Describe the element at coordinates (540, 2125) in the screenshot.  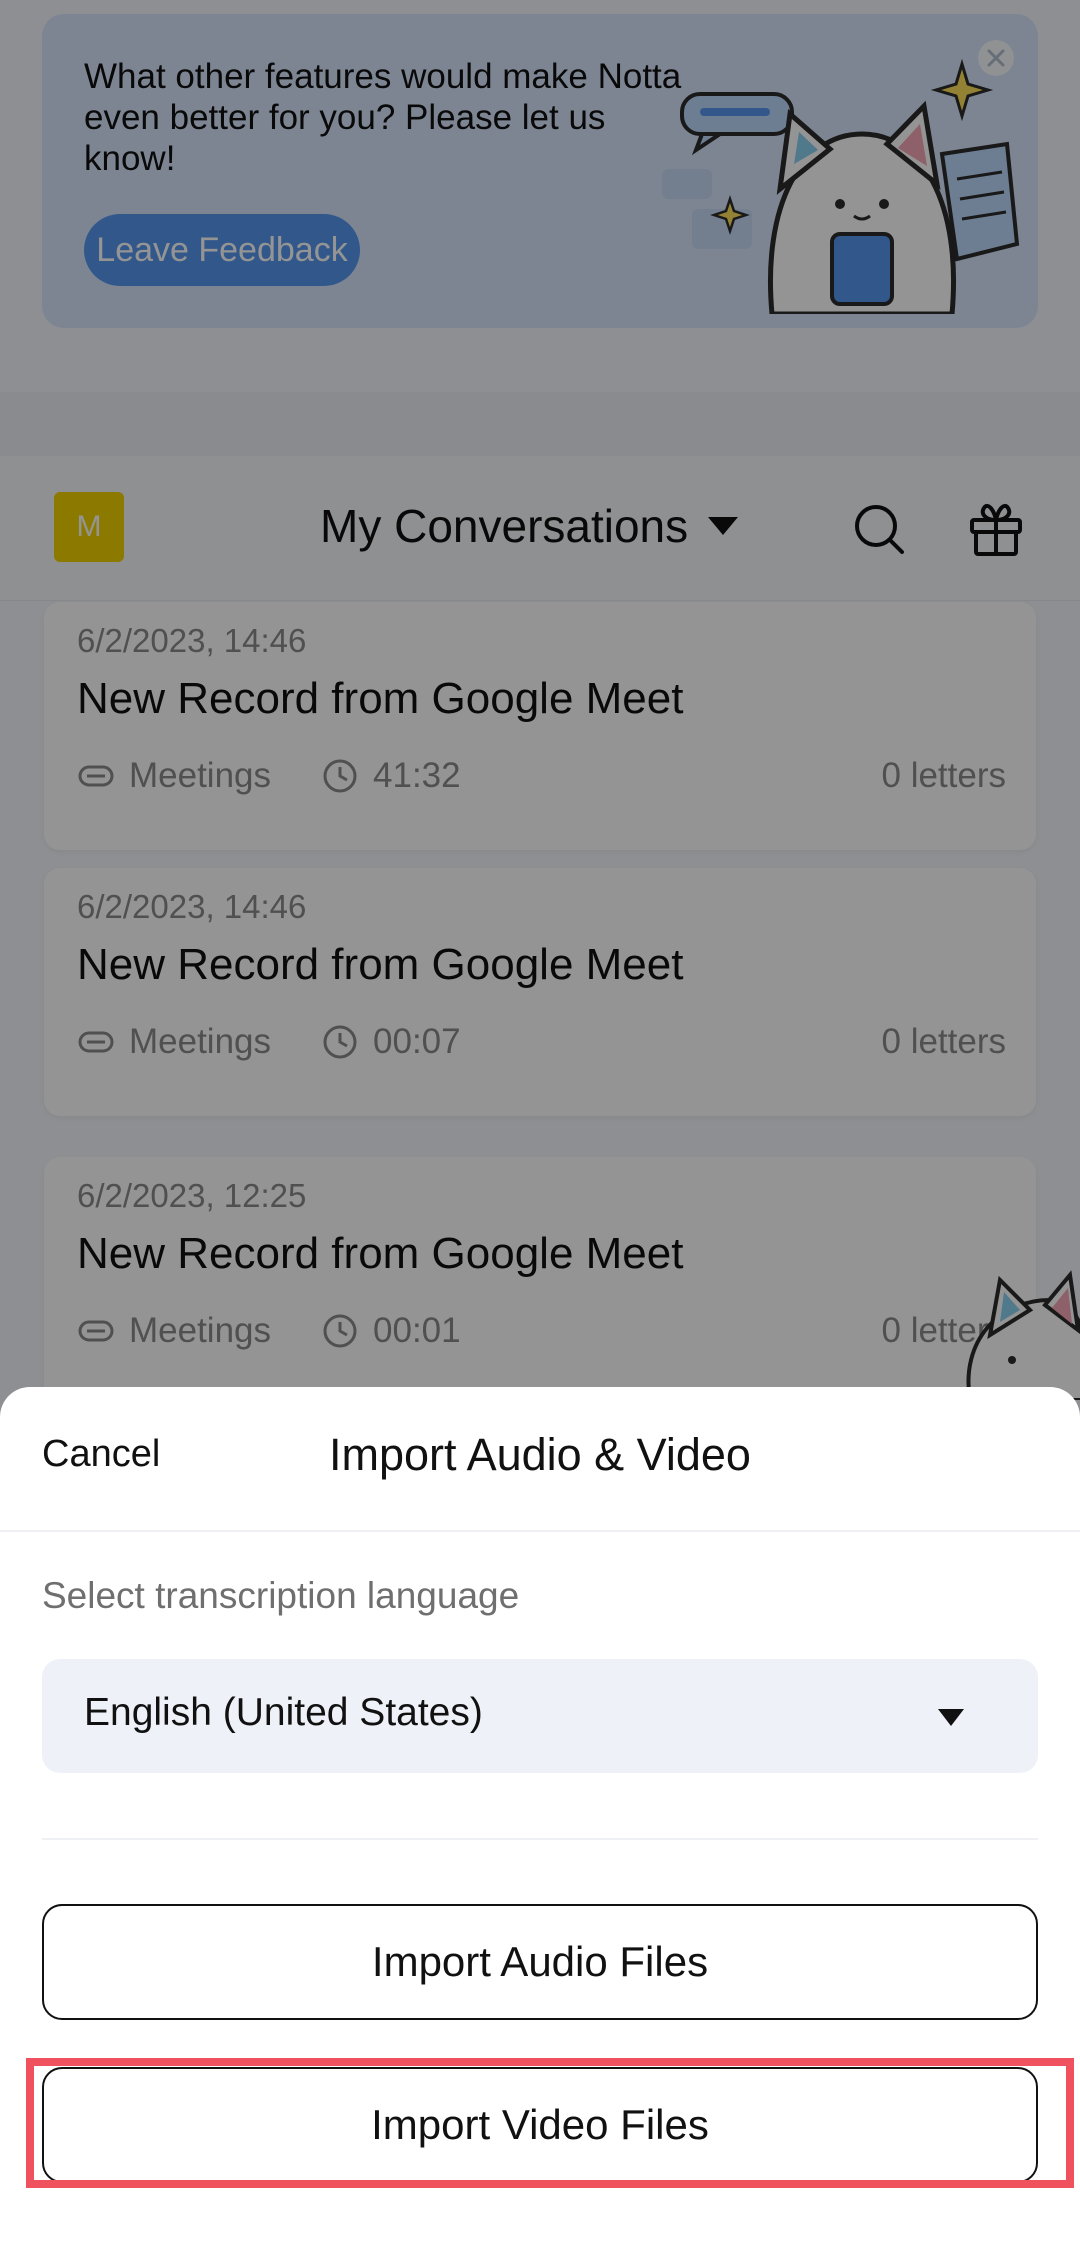
I see `import-video-button: Import Video Files` at that location.